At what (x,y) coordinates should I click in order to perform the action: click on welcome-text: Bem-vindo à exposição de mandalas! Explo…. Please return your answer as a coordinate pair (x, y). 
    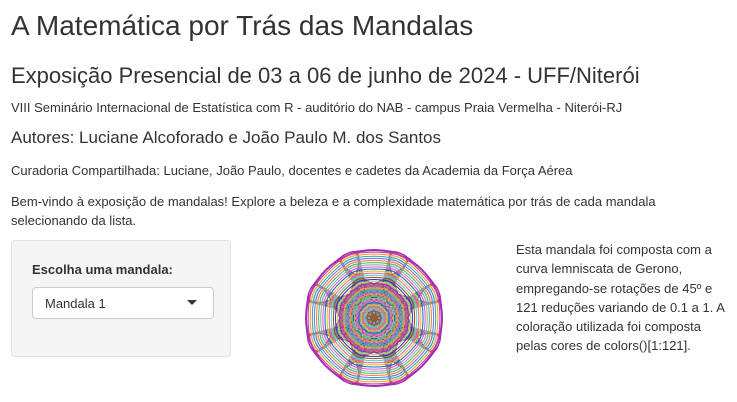
    Looking at the image, I should click on (333, 211).